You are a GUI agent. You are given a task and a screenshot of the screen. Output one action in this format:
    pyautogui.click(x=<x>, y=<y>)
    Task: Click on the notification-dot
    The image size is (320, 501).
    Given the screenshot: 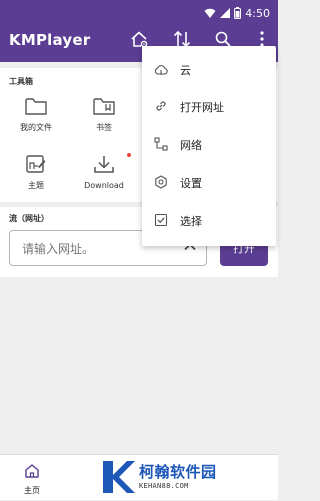 What is the action you would take?
    pyautogui.click(x=129, y=155)
    